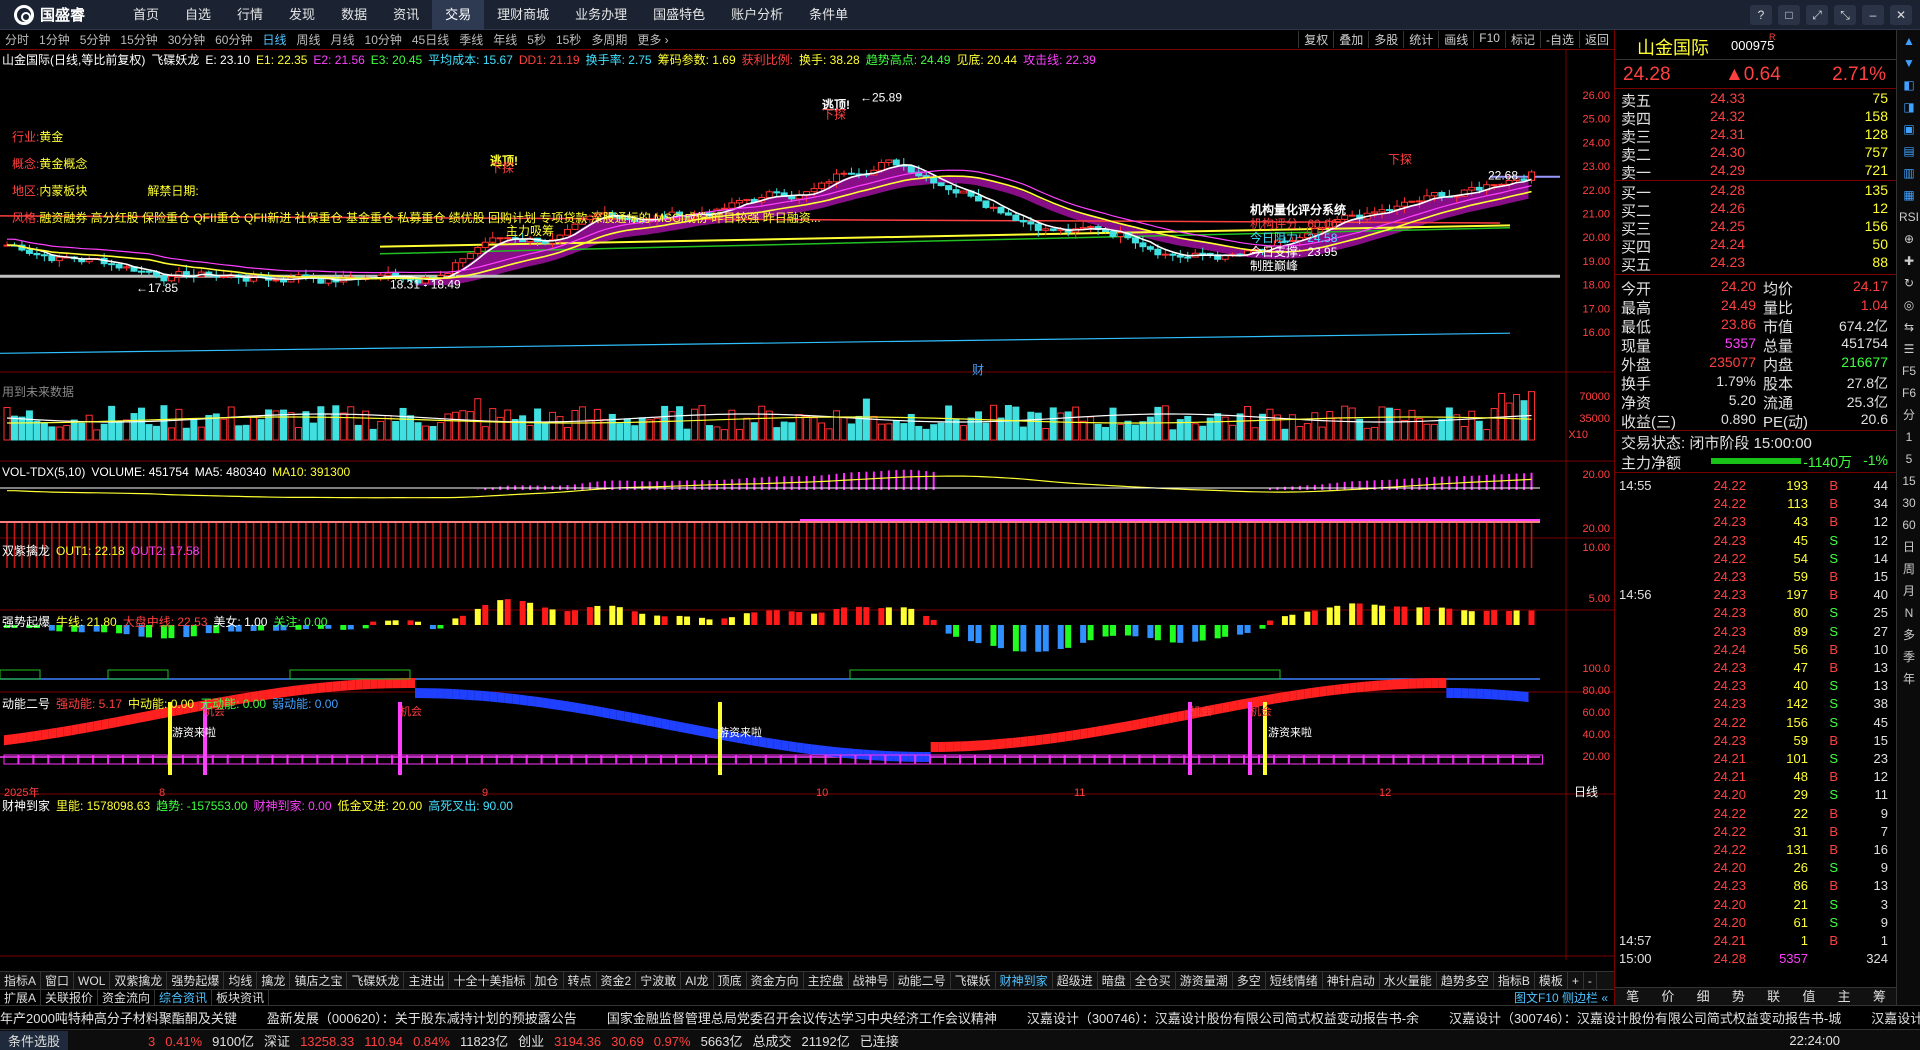 The width and height of the screenshot is (1920, 1050). What do you see at coordinates (146, 15) in the screenshot?
I see `menu-item-0: 首页` at bounding box center [146, 15].